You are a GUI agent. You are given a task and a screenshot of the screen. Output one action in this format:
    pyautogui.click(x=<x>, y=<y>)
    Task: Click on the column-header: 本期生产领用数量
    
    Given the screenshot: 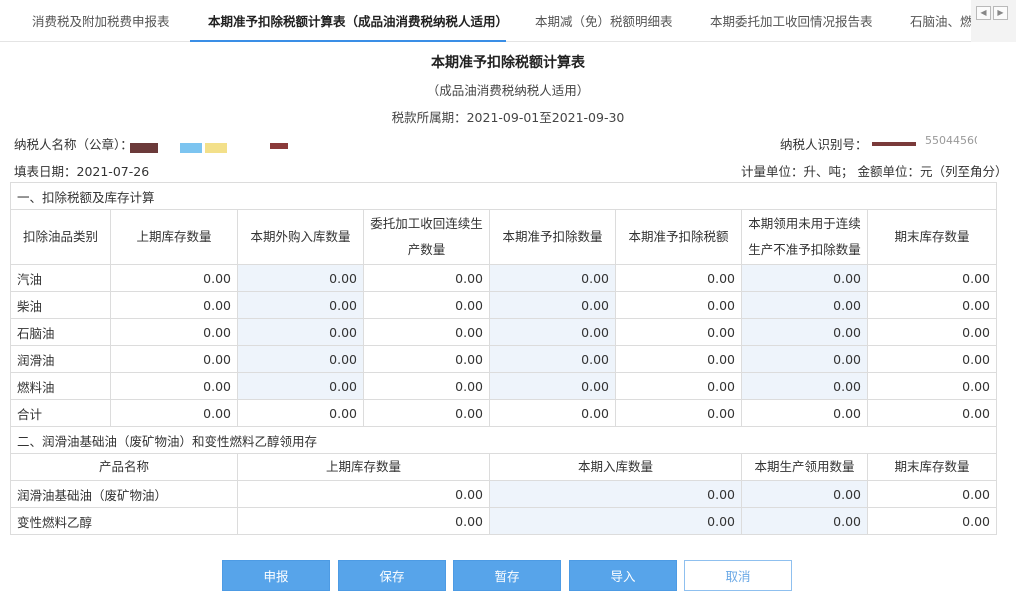 What is the action you would take?
    pyautogui.click(x=804, y=467)
    